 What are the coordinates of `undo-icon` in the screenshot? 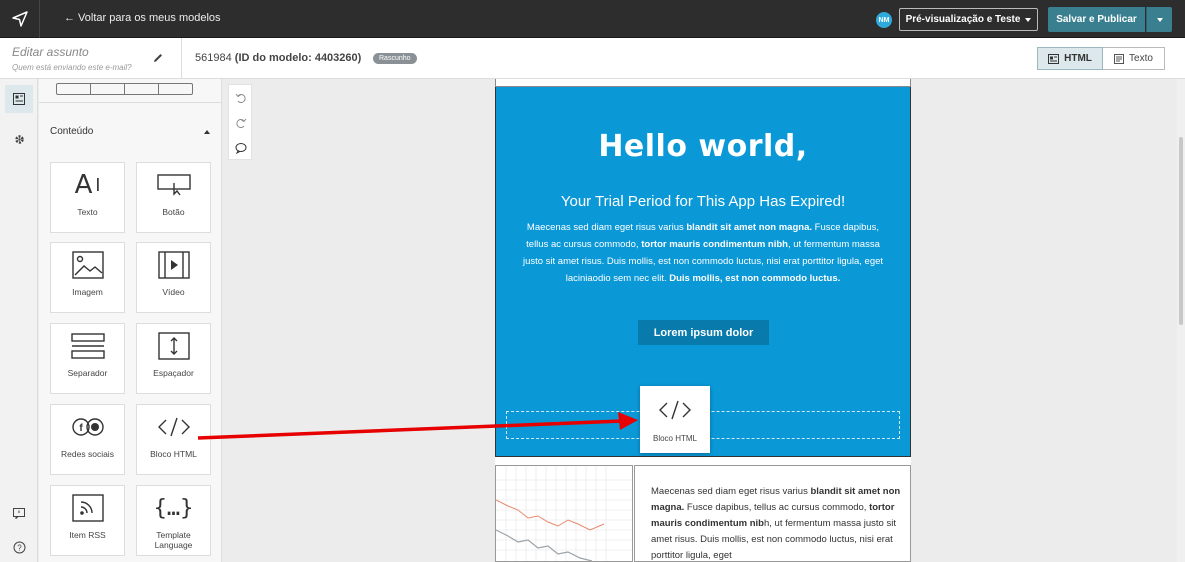 It's located at (241, 97).